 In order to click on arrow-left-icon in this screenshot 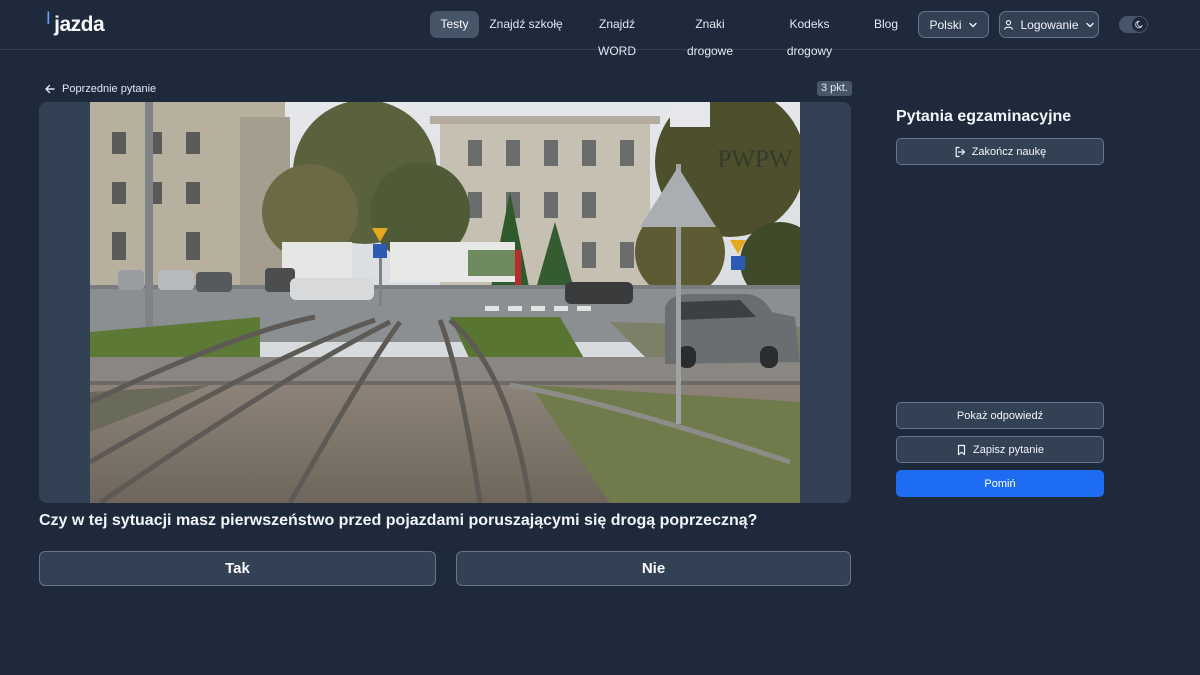, I will do `click(50, 88)`.